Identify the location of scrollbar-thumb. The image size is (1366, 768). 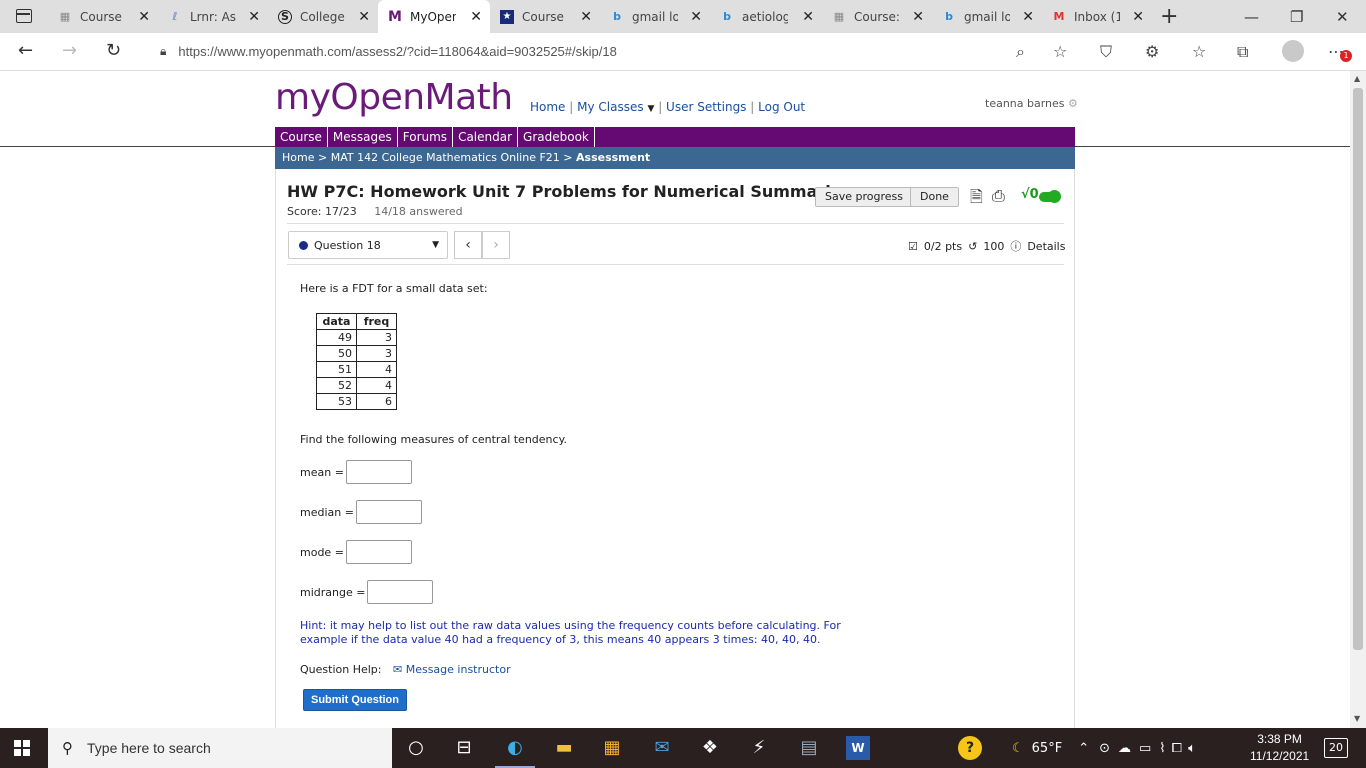
(1358, 369).